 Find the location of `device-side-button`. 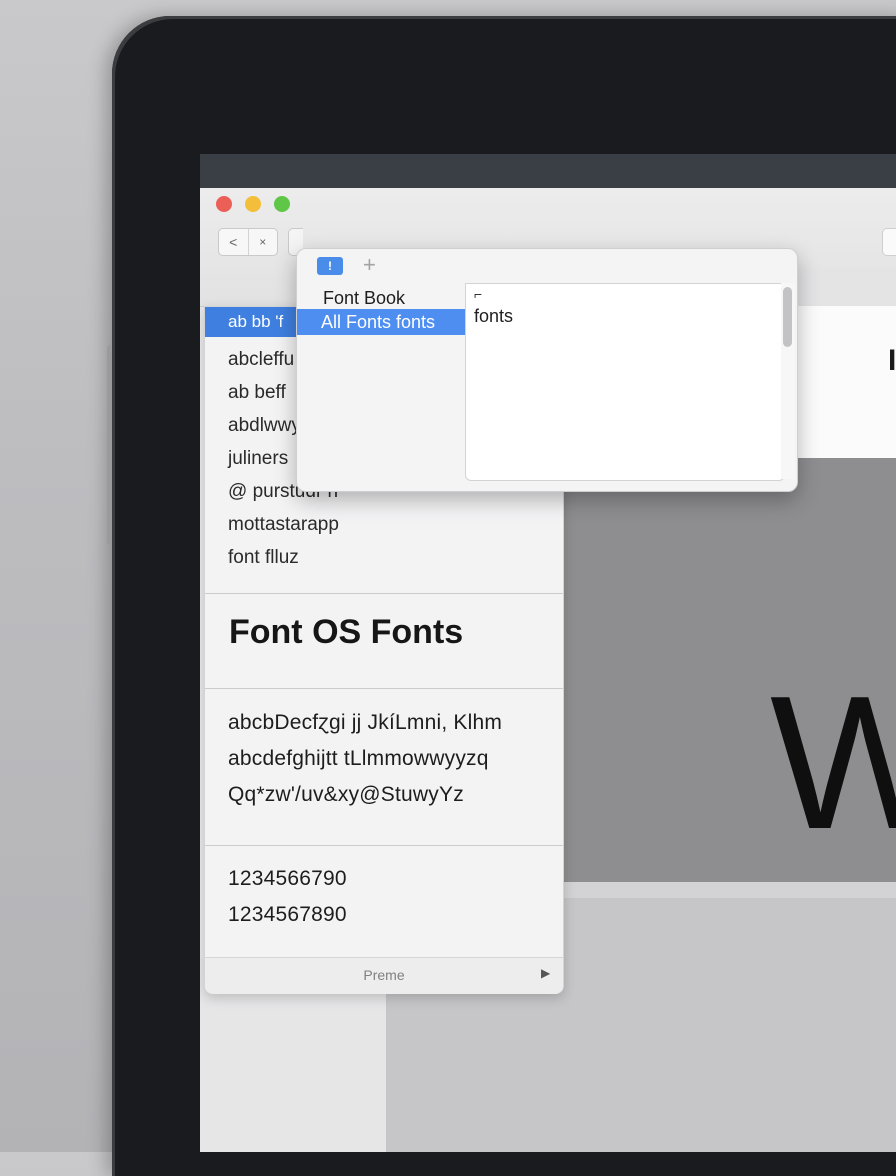

device-side-button is located at coordinates (109, 445).